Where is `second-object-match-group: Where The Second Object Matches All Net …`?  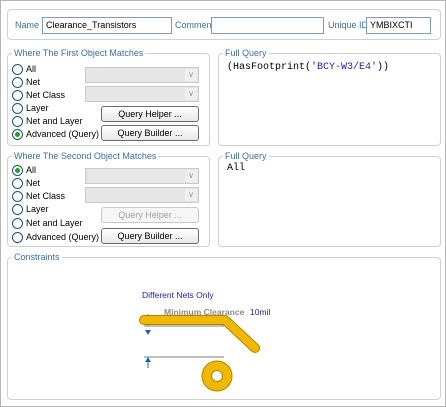
second-object-match-group: Where The Second Object Matches All Net … is located at coordinates (108, 198).